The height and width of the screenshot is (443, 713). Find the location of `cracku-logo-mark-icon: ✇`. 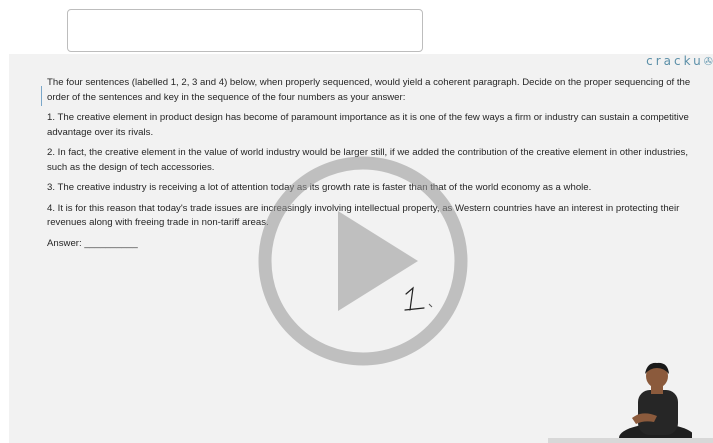

cracku-logo-mark-icon: ✇ is located at coordinates (708, 61).